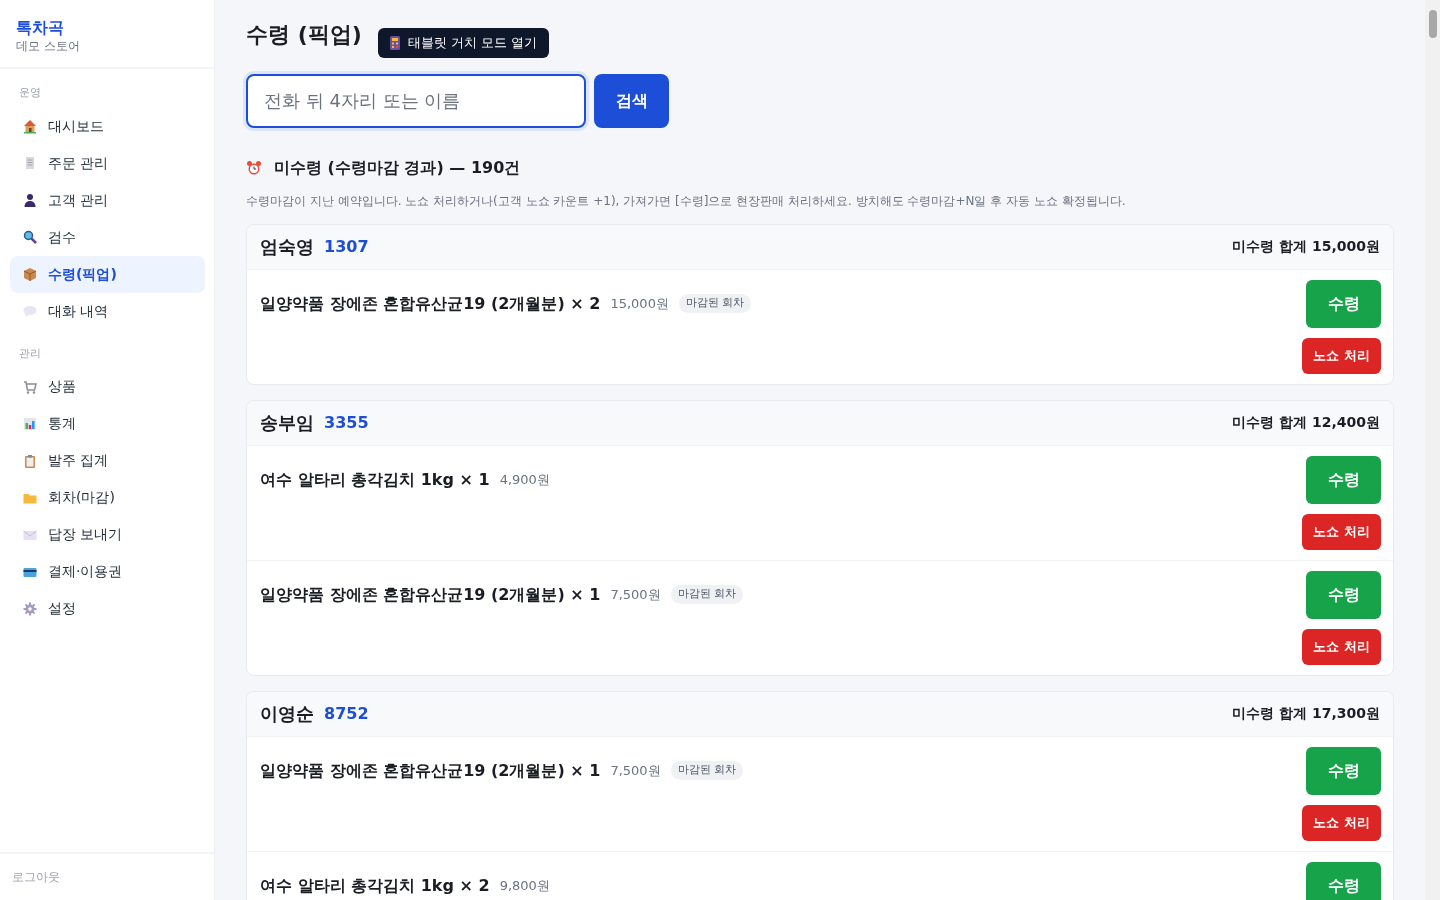 This screenshot has width=1440, height=900. I want to click on customer-code: 3355, so click(346, 422).